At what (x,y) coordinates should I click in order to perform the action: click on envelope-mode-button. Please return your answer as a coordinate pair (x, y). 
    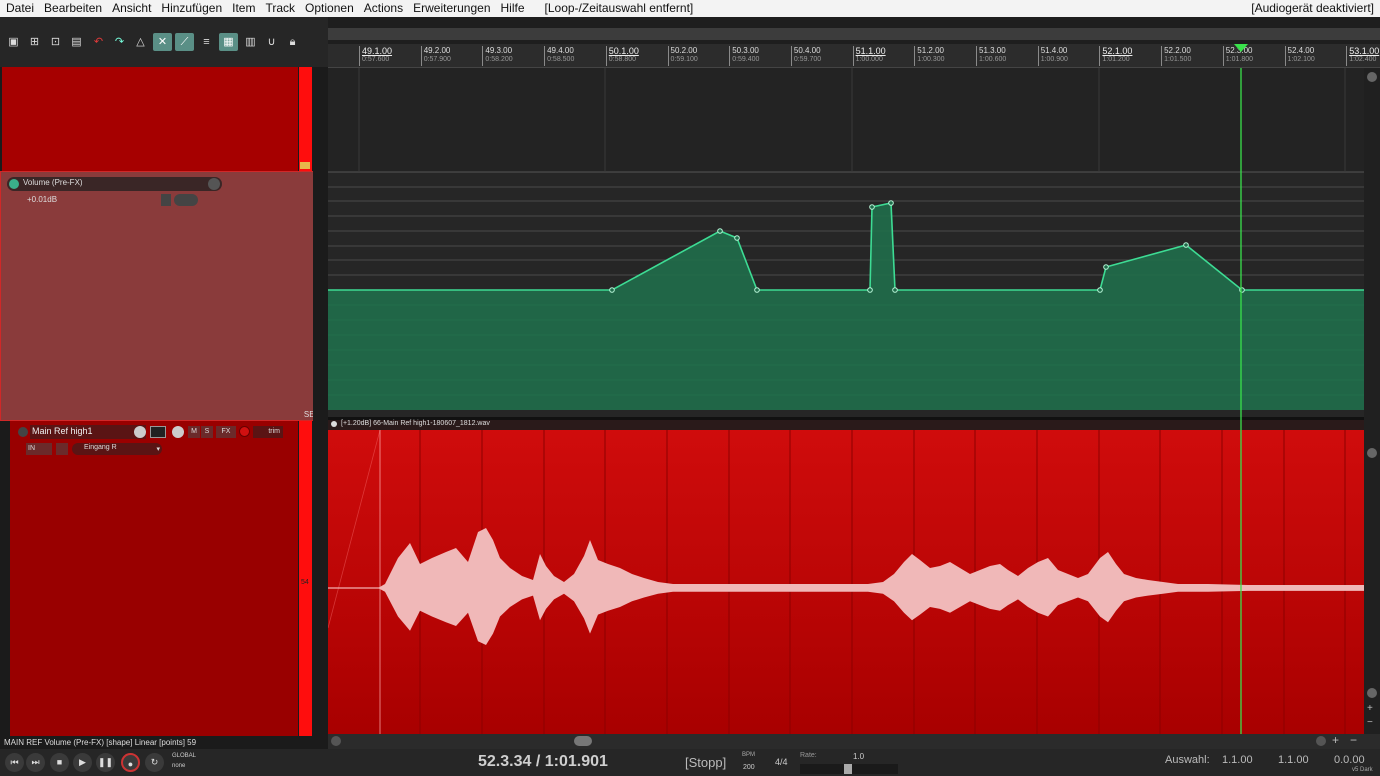
    Looking at the image, I should click on (186, 200).